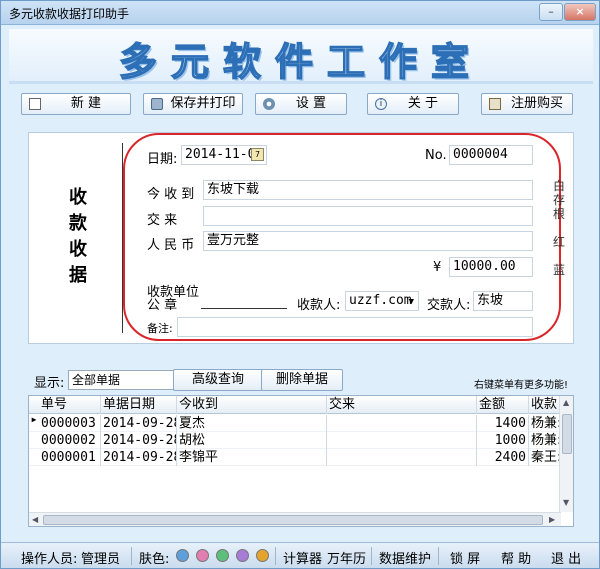  I want to click on copy-color-marks: 白 存 根 红 蓝, so click(559, 228).